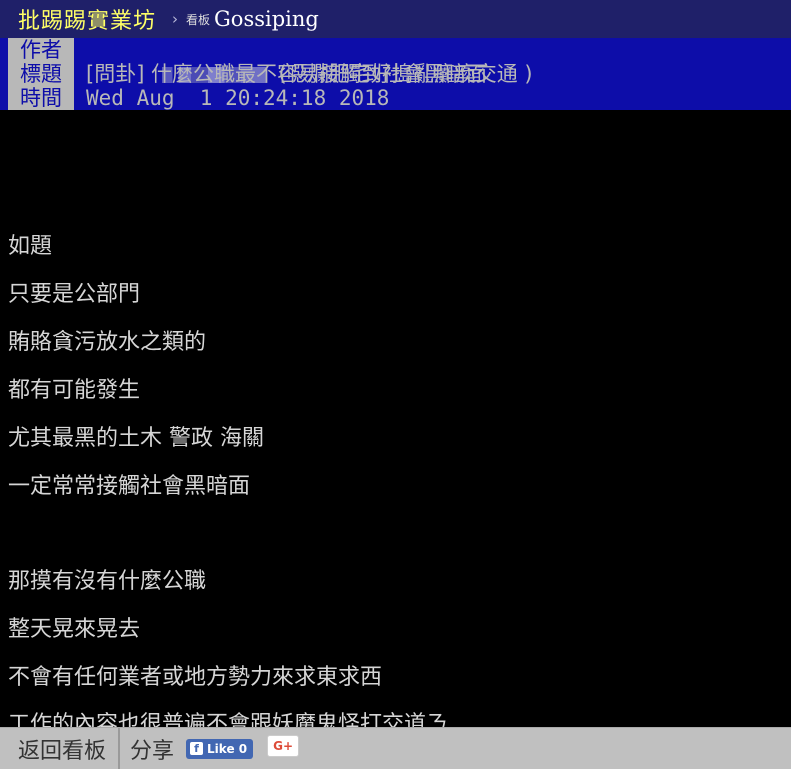 The height and width of the screenshot is (769, 791). I want to click on top-nav-bar: 批踢踢實業坊 › 看板 Gossiping, so click(395, 19).